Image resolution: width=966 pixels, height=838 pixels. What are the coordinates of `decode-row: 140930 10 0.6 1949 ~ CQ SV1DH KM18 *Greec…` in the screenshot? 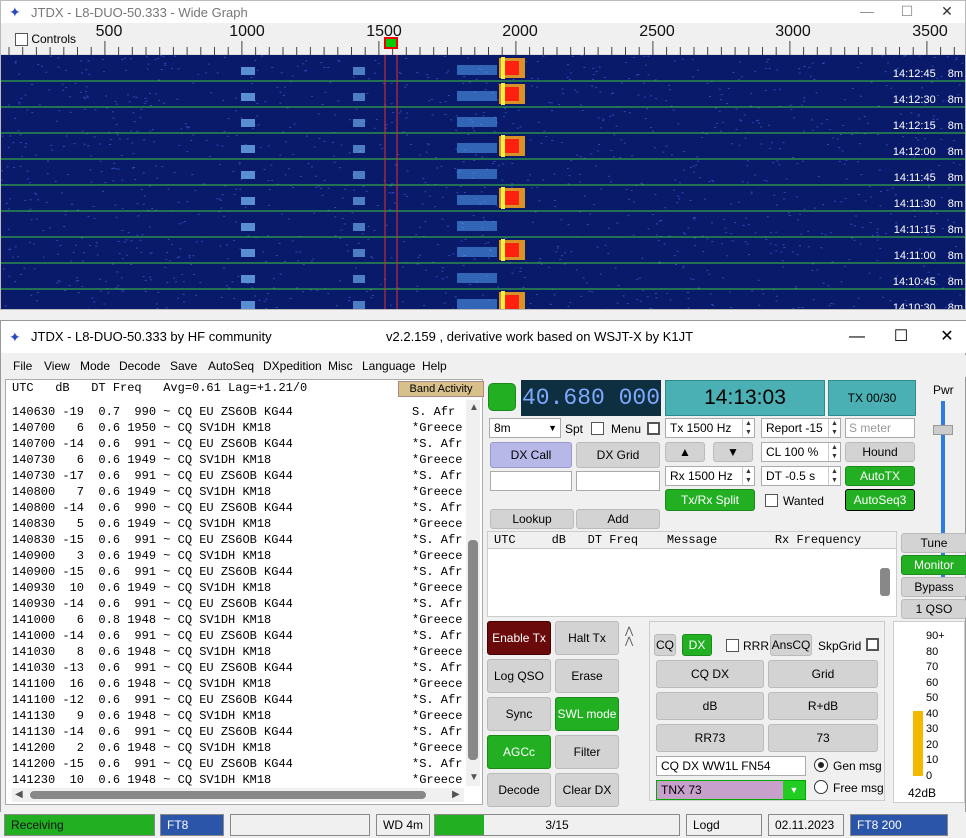 It's located at (240, 588).